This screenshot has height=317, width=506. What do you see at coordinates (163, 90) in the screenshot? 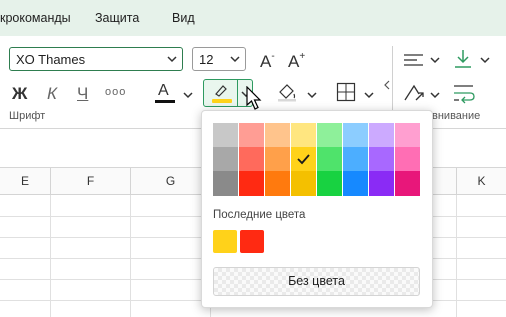
I see `font-color-glyph: A` at bounding box center [163, 90].